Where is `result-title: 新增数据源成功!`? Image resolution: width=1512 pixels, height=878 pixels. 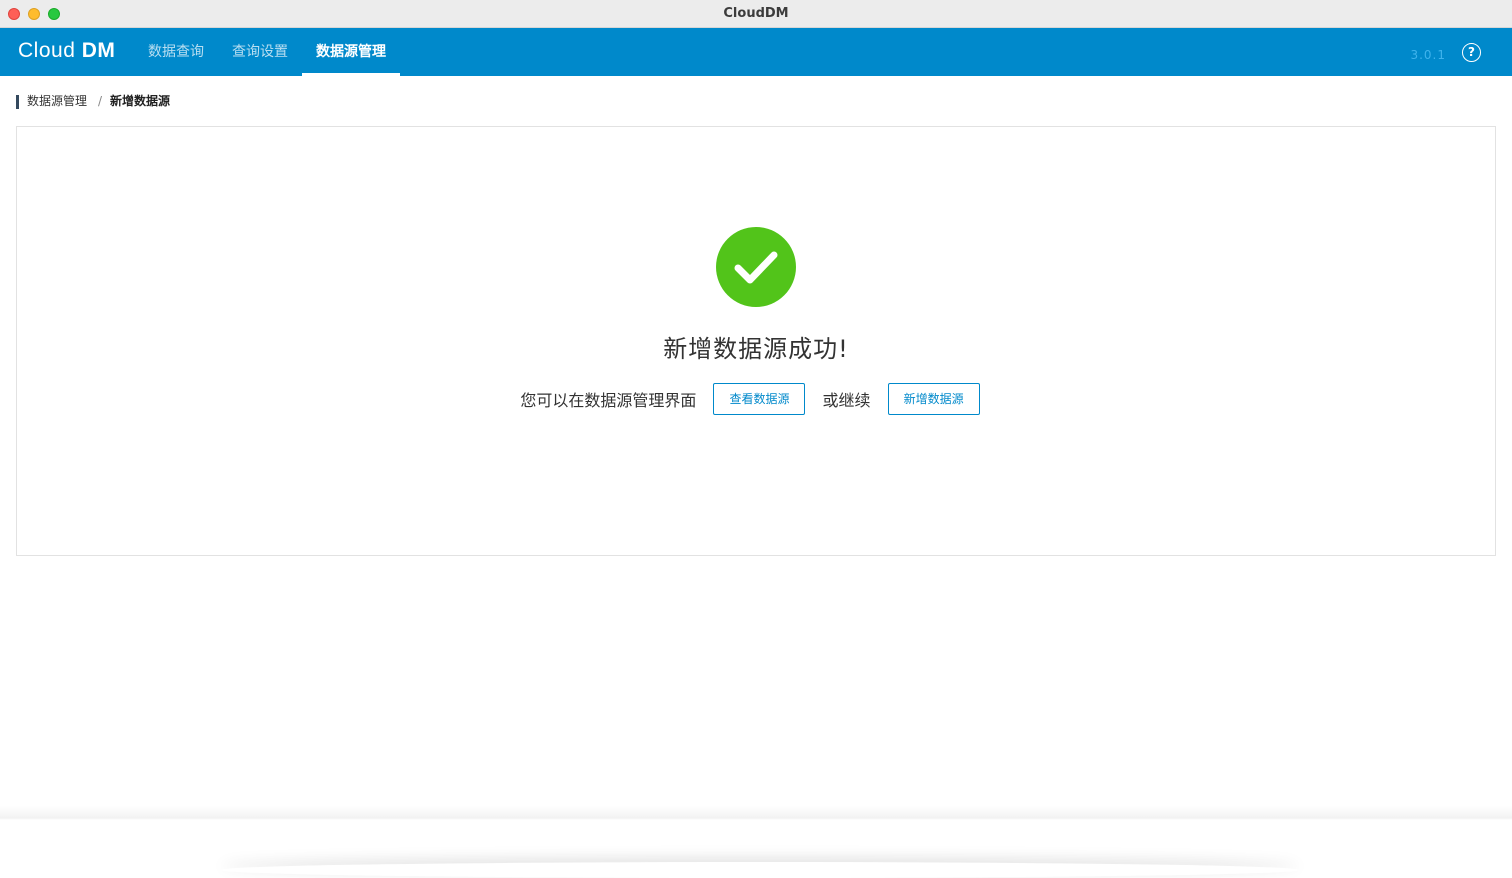
result-title: 新增数据源成功! is located at coordinates (756, 349).